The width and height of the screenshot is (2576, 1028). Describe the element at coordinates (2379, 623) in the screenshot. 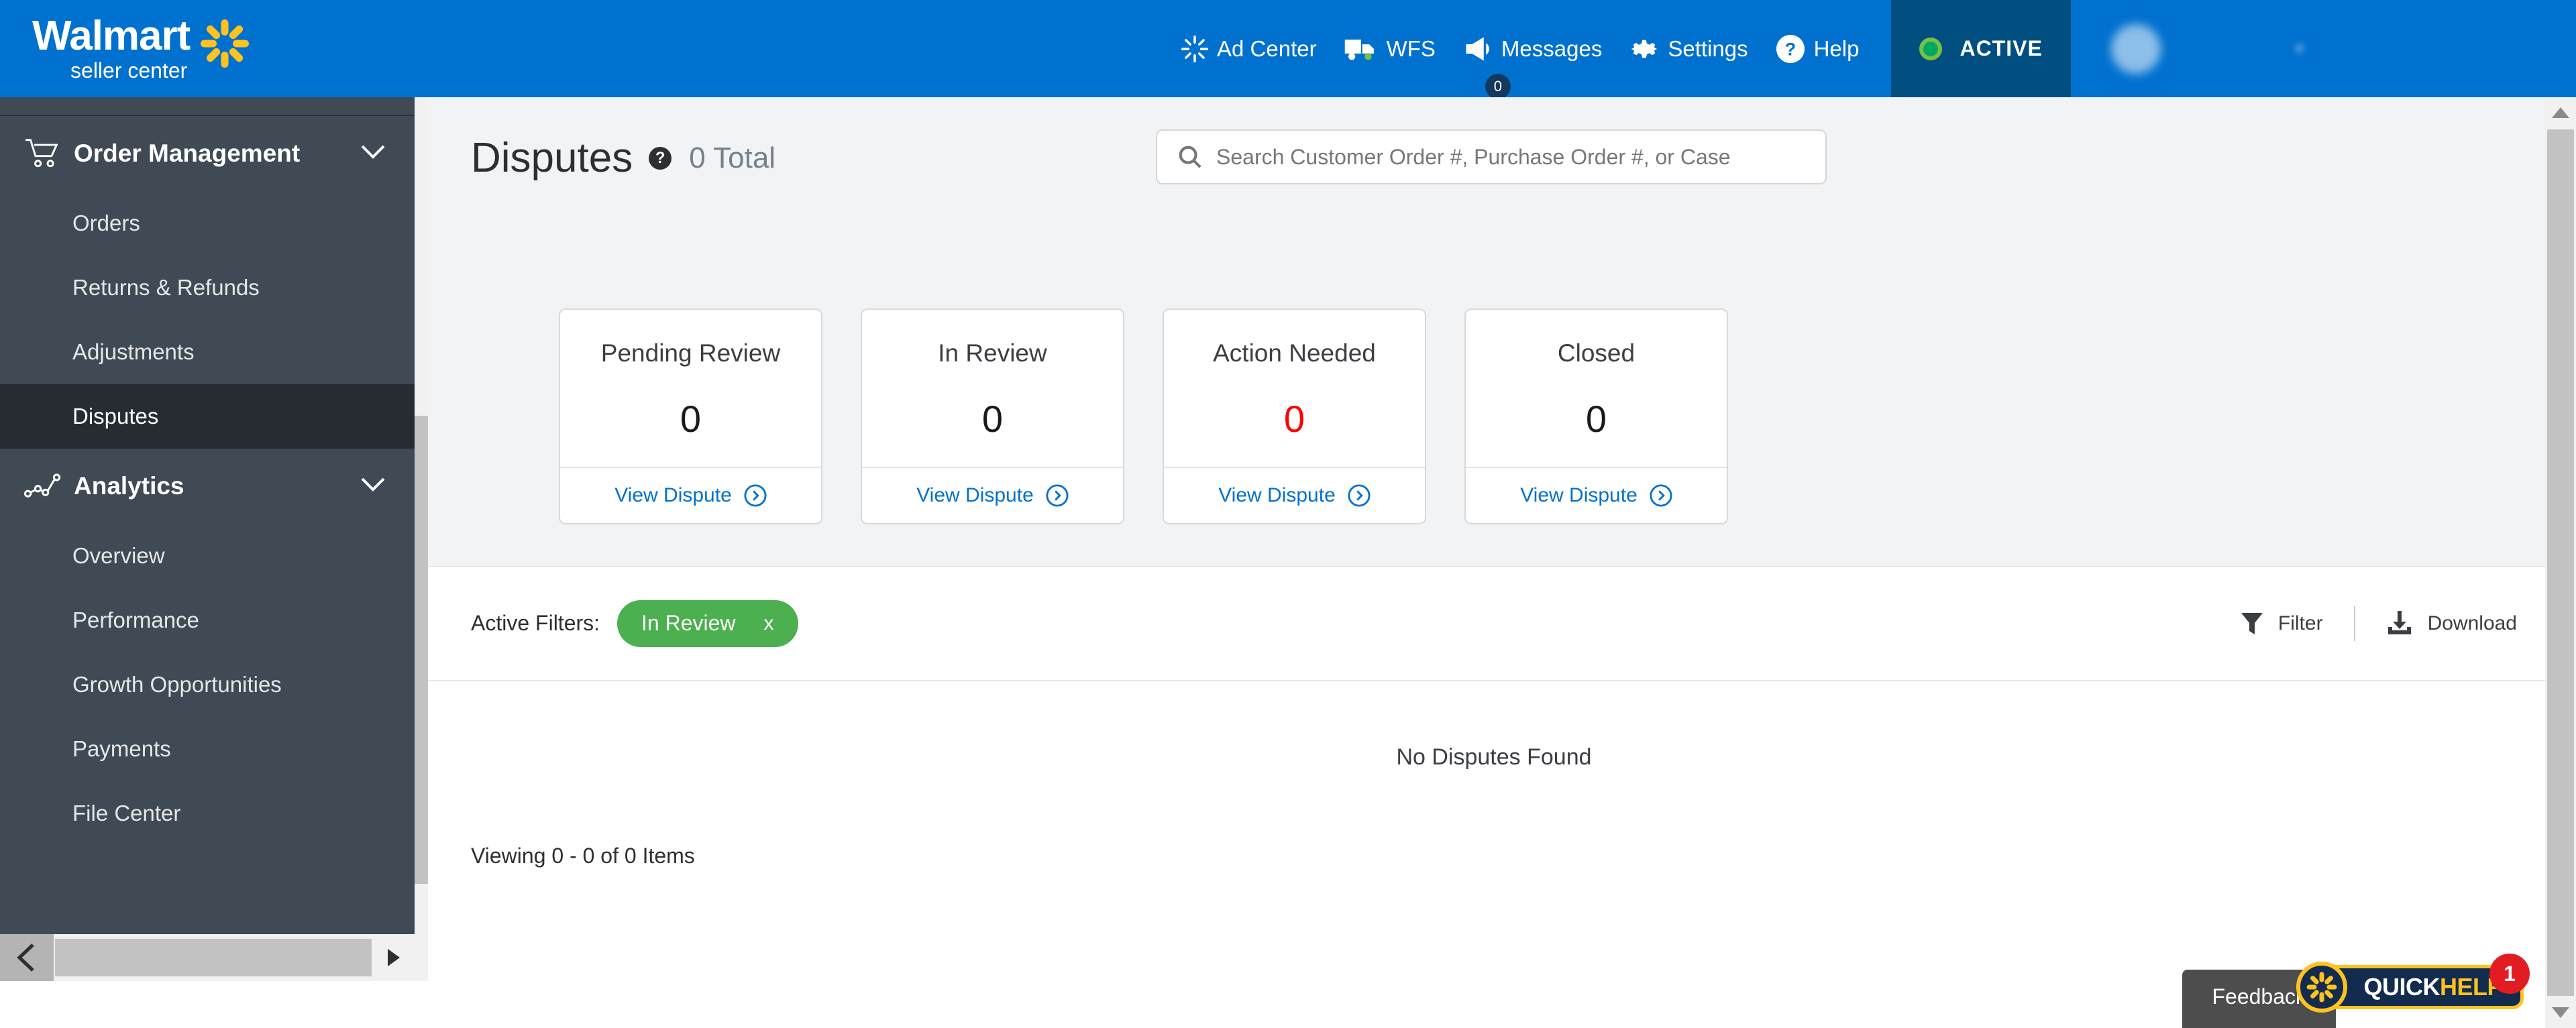

I see `filter-bar-actions: Filter Download` at that location.